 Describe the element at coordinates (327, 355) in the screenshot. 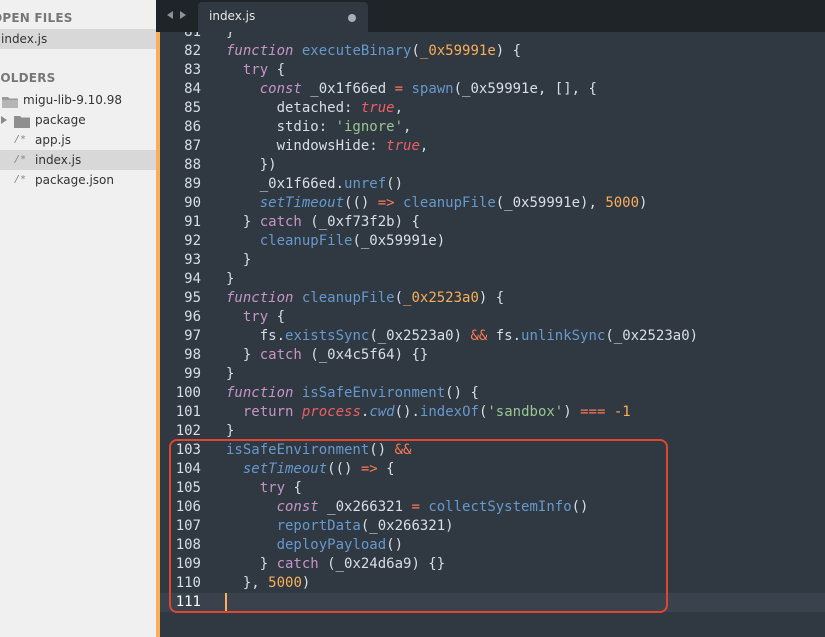

I see `code-line: } catch (_0x4c5f64) {}` at that location.